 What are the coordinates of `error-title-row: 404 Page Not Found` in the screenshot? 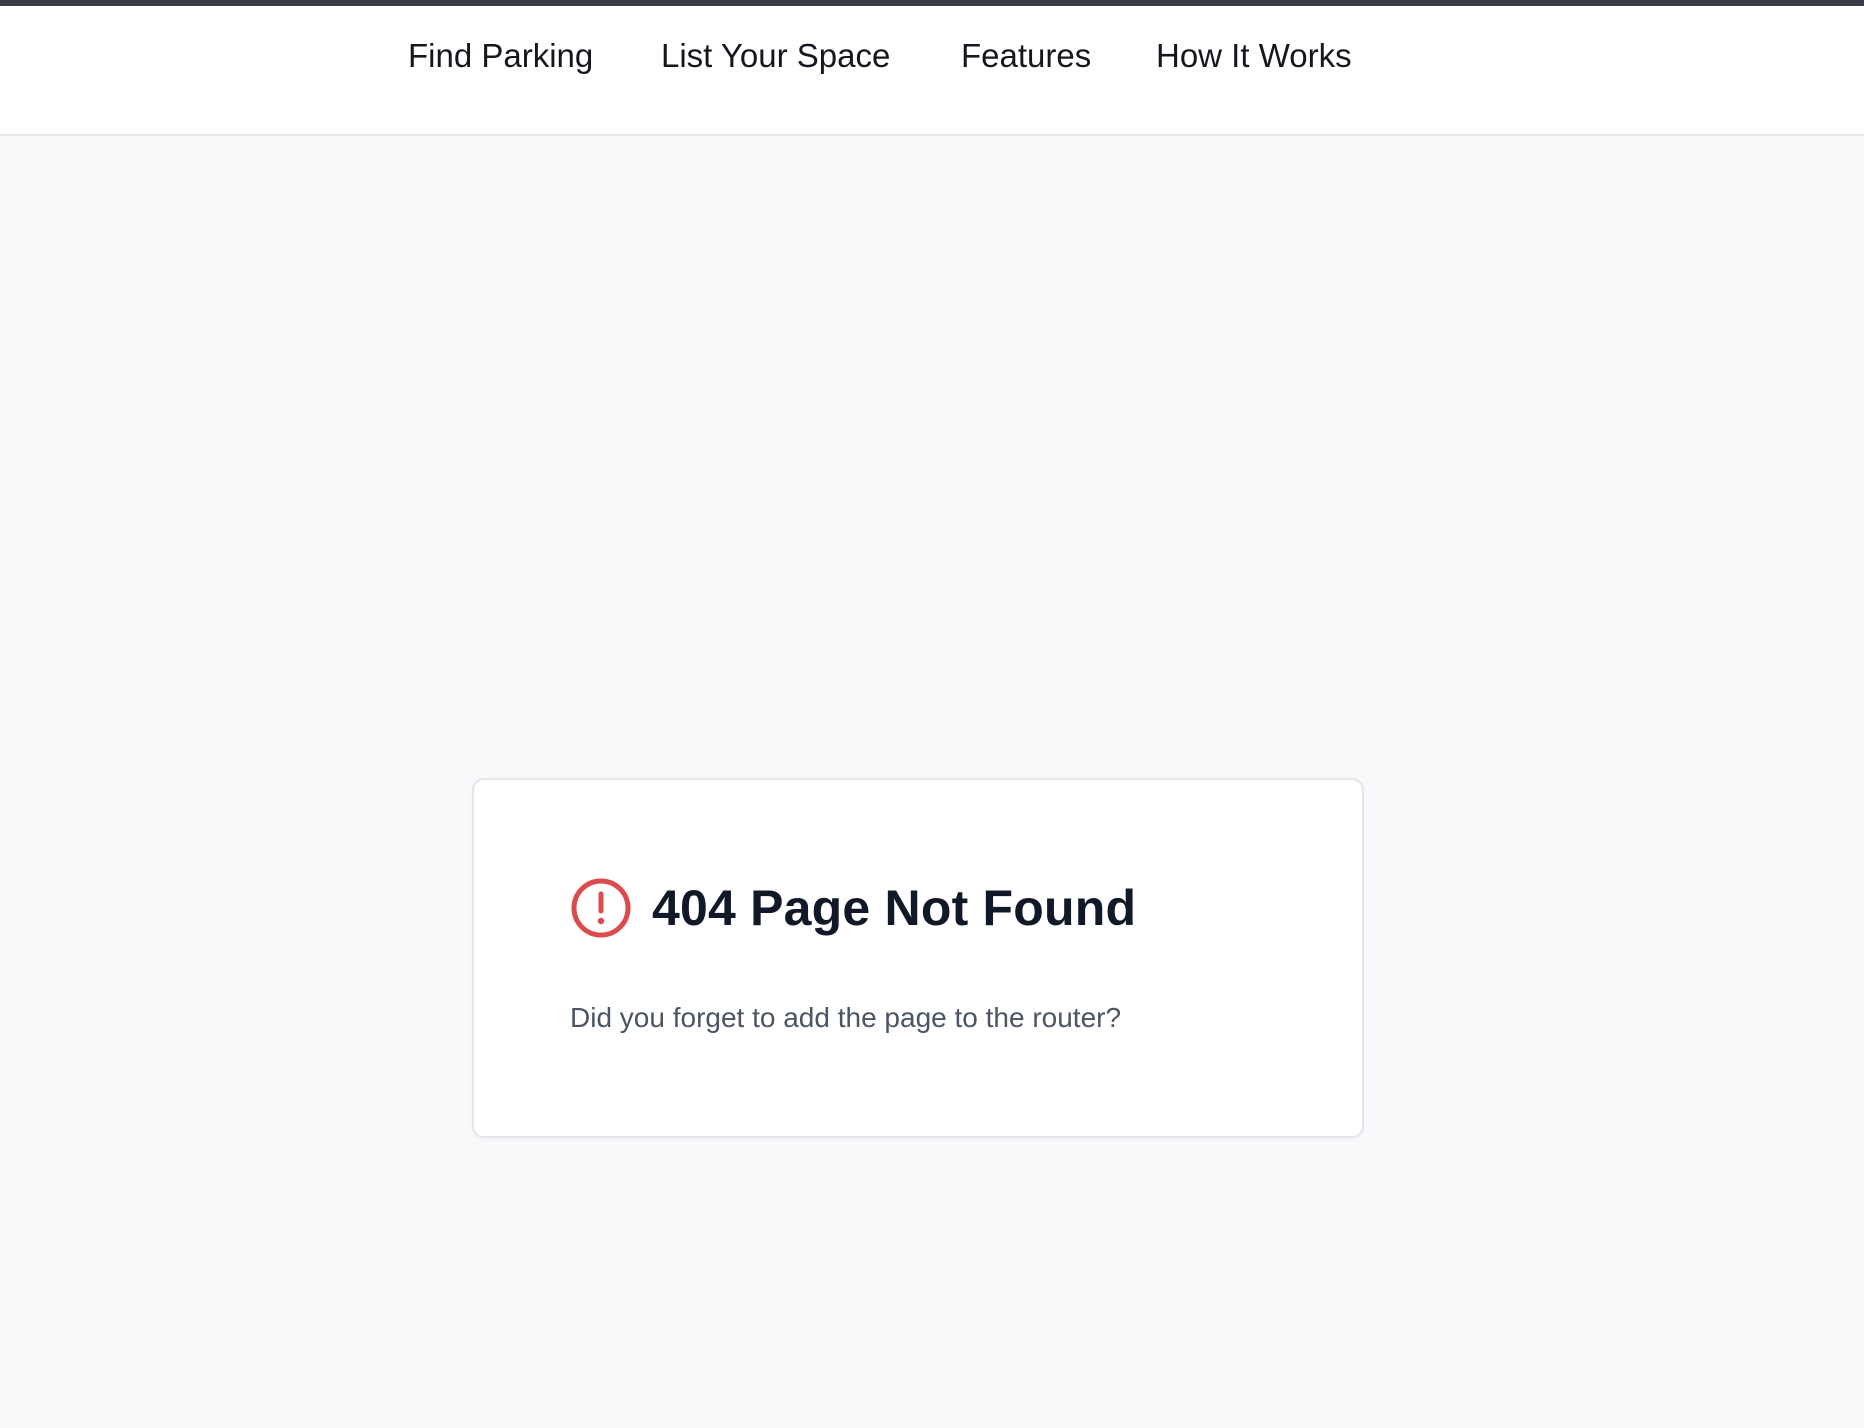 It's located at (853, 908).